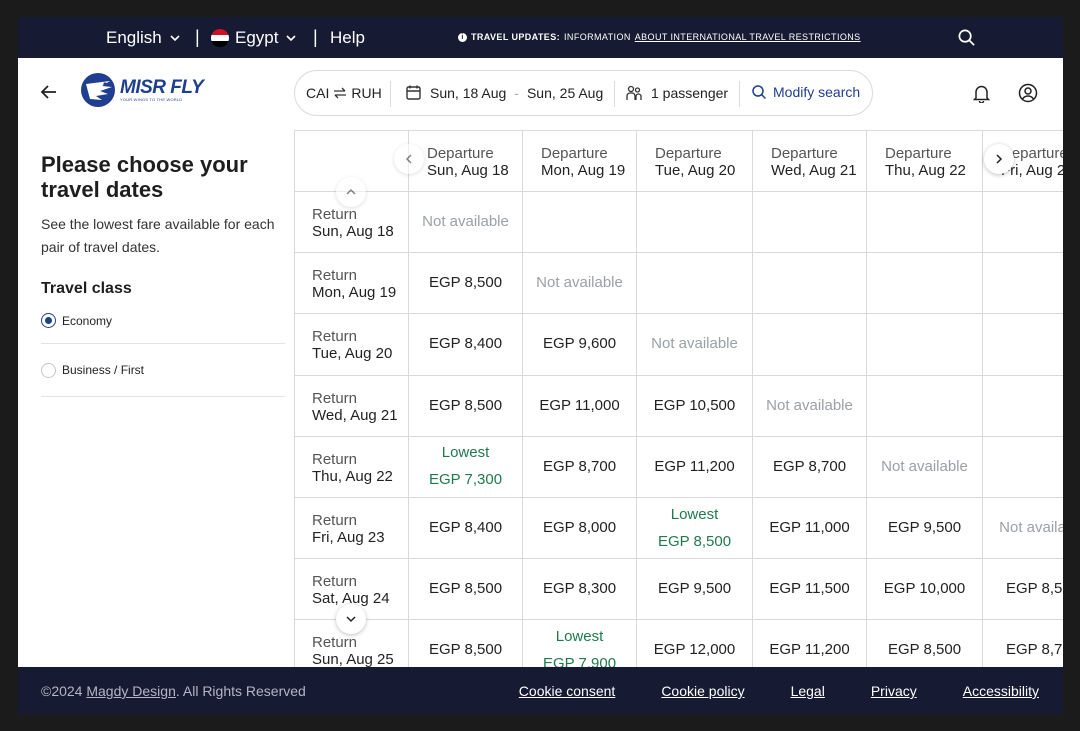 The image size is (1080, 731). What do you see at coordinates (567, 691) in the screenshot?
I see `cookie-consent-link: Cookie consent` at bounding box center [567, 691].